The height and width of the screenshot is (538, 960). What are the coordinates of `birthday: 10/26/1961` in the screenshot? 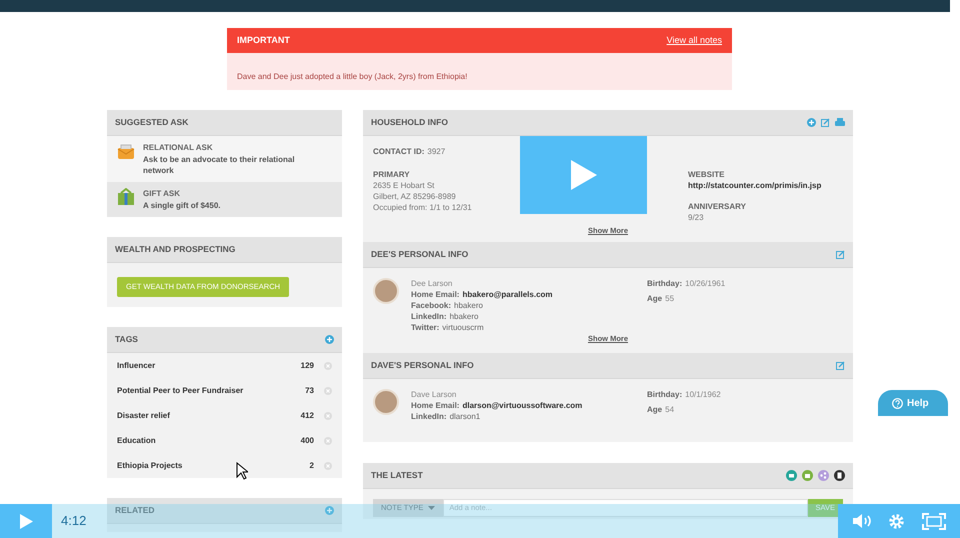 It's located at (705, 283).